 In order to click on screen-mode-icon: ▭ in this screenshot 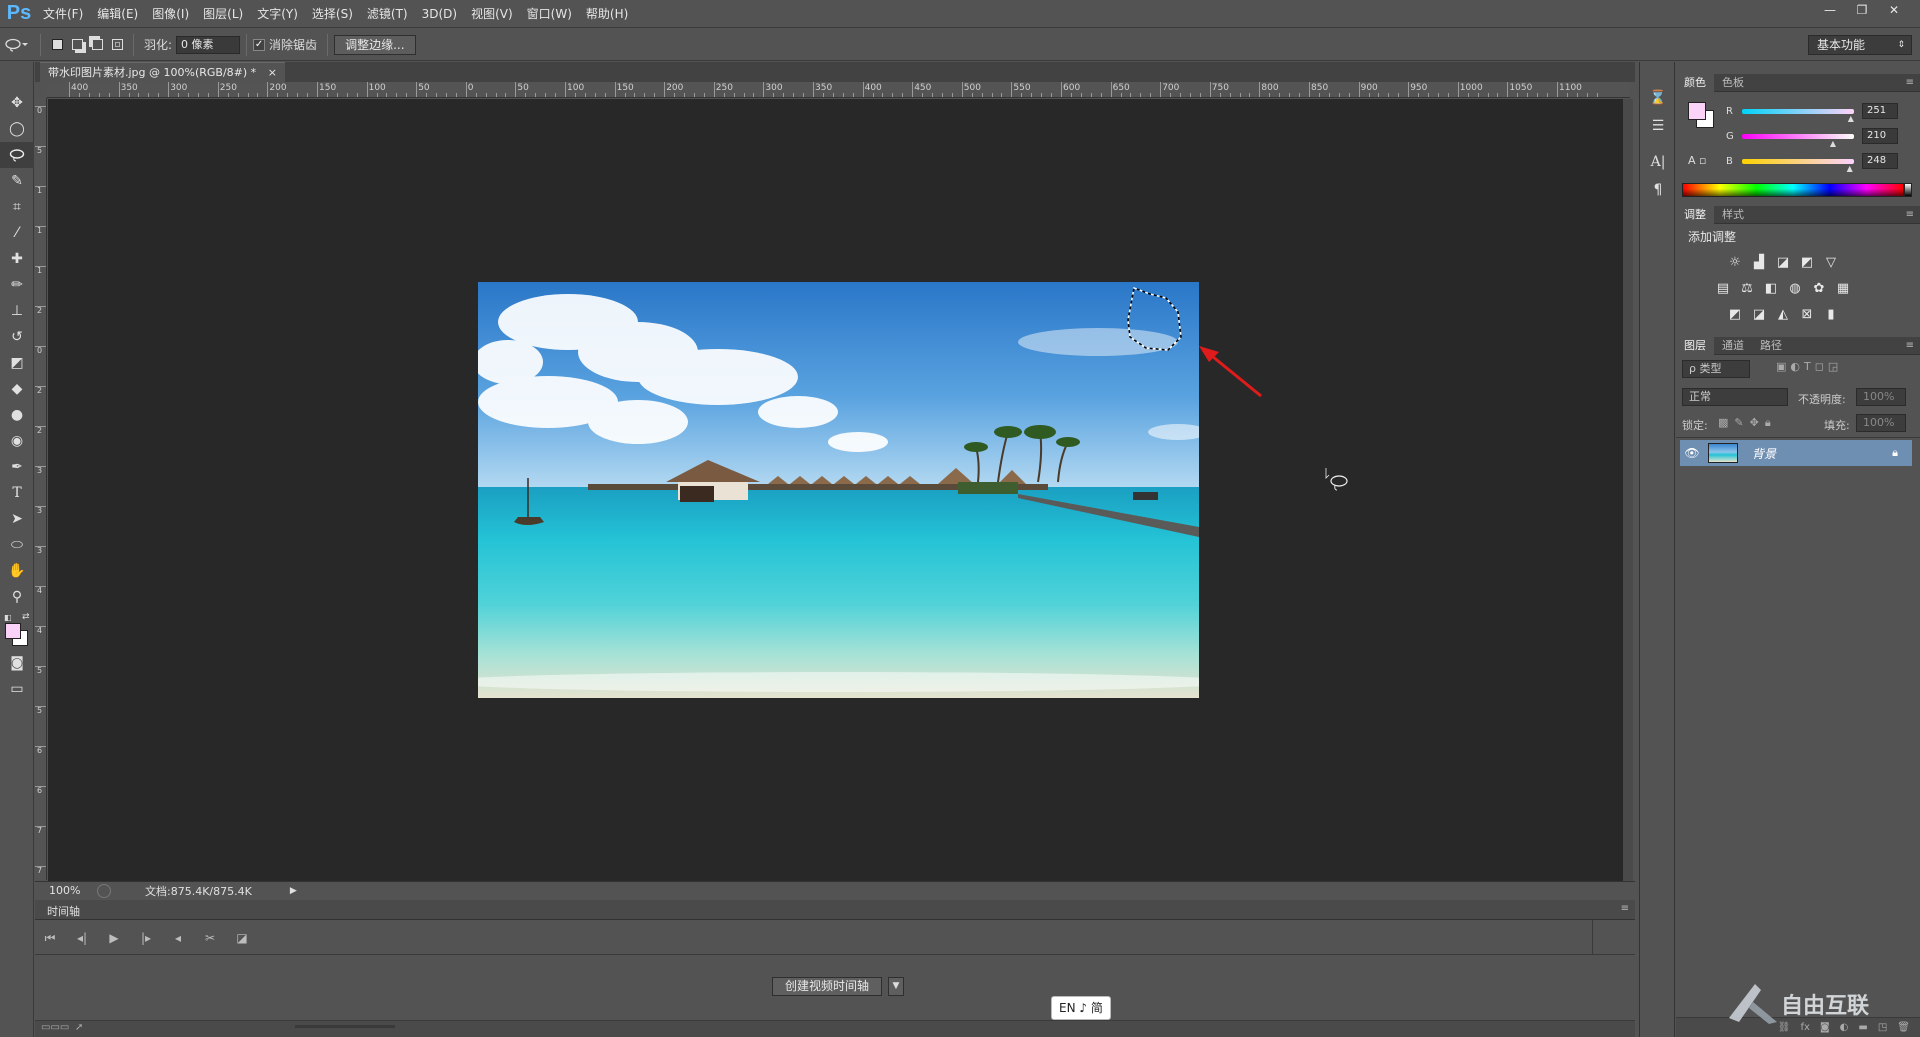, I will do `click(17, 689)`.